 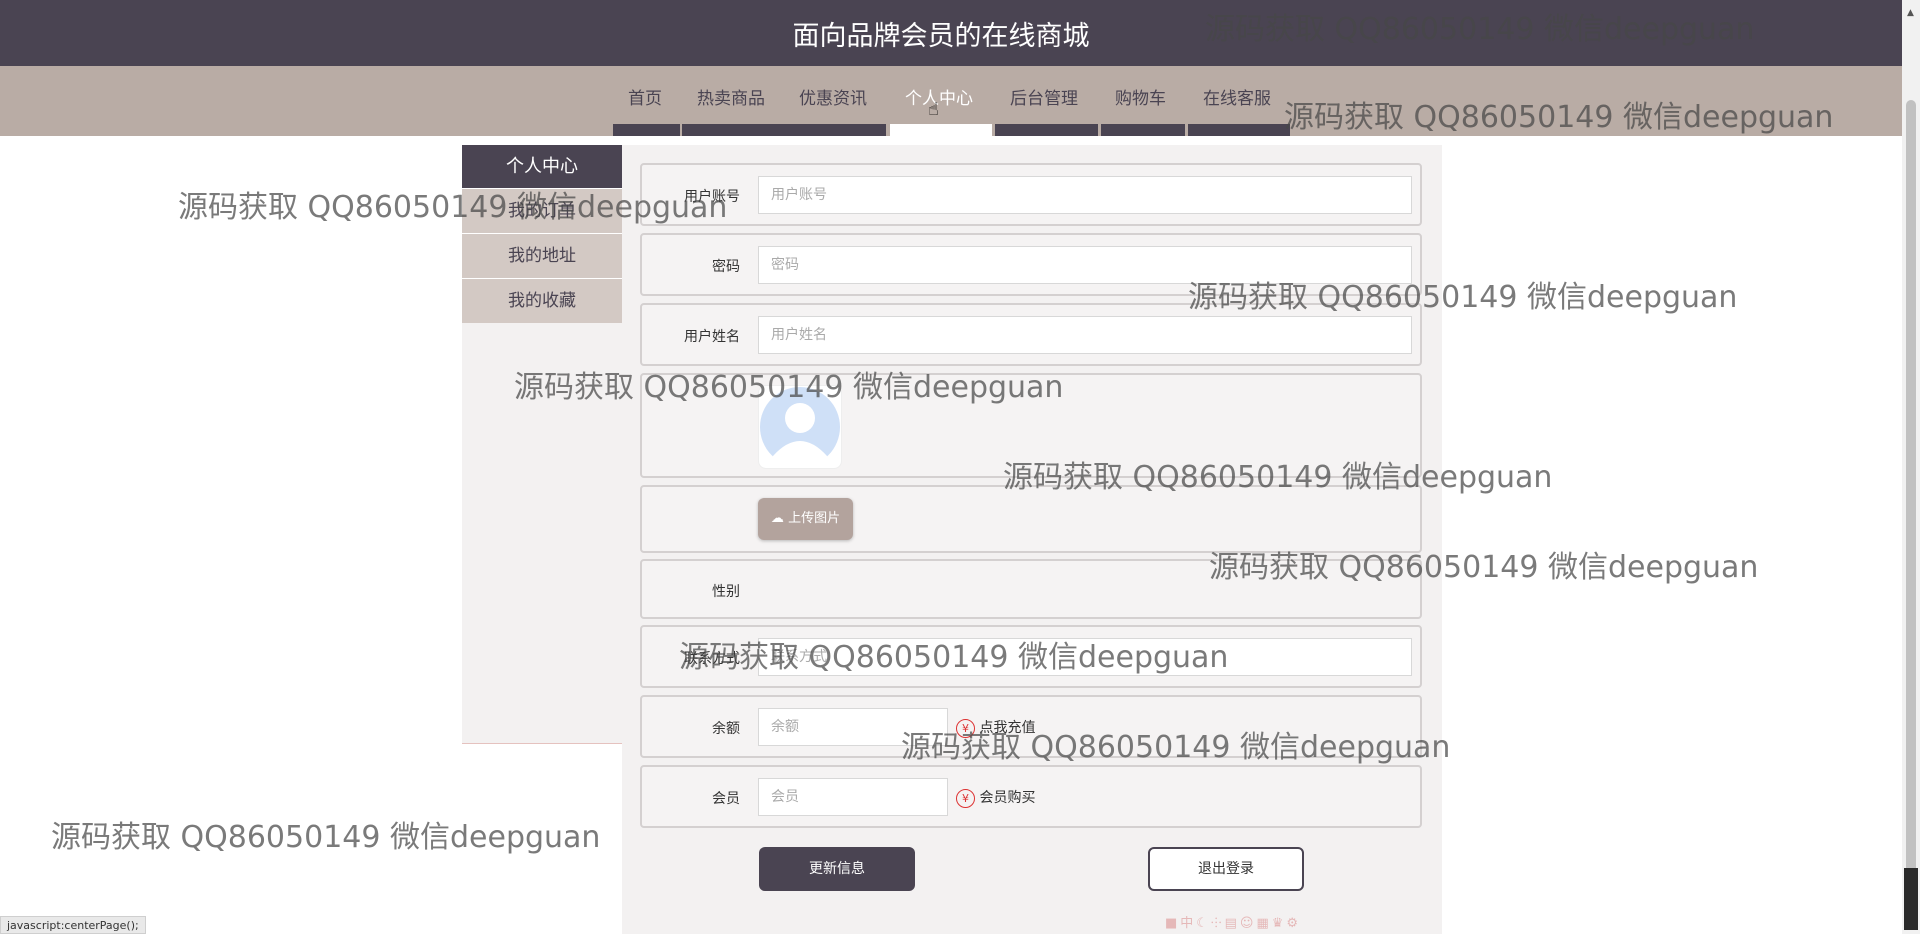 What do you see at coordinates (1085, 195) in the screenshot?
I see `account-input` at bounding box center [1085, 195].